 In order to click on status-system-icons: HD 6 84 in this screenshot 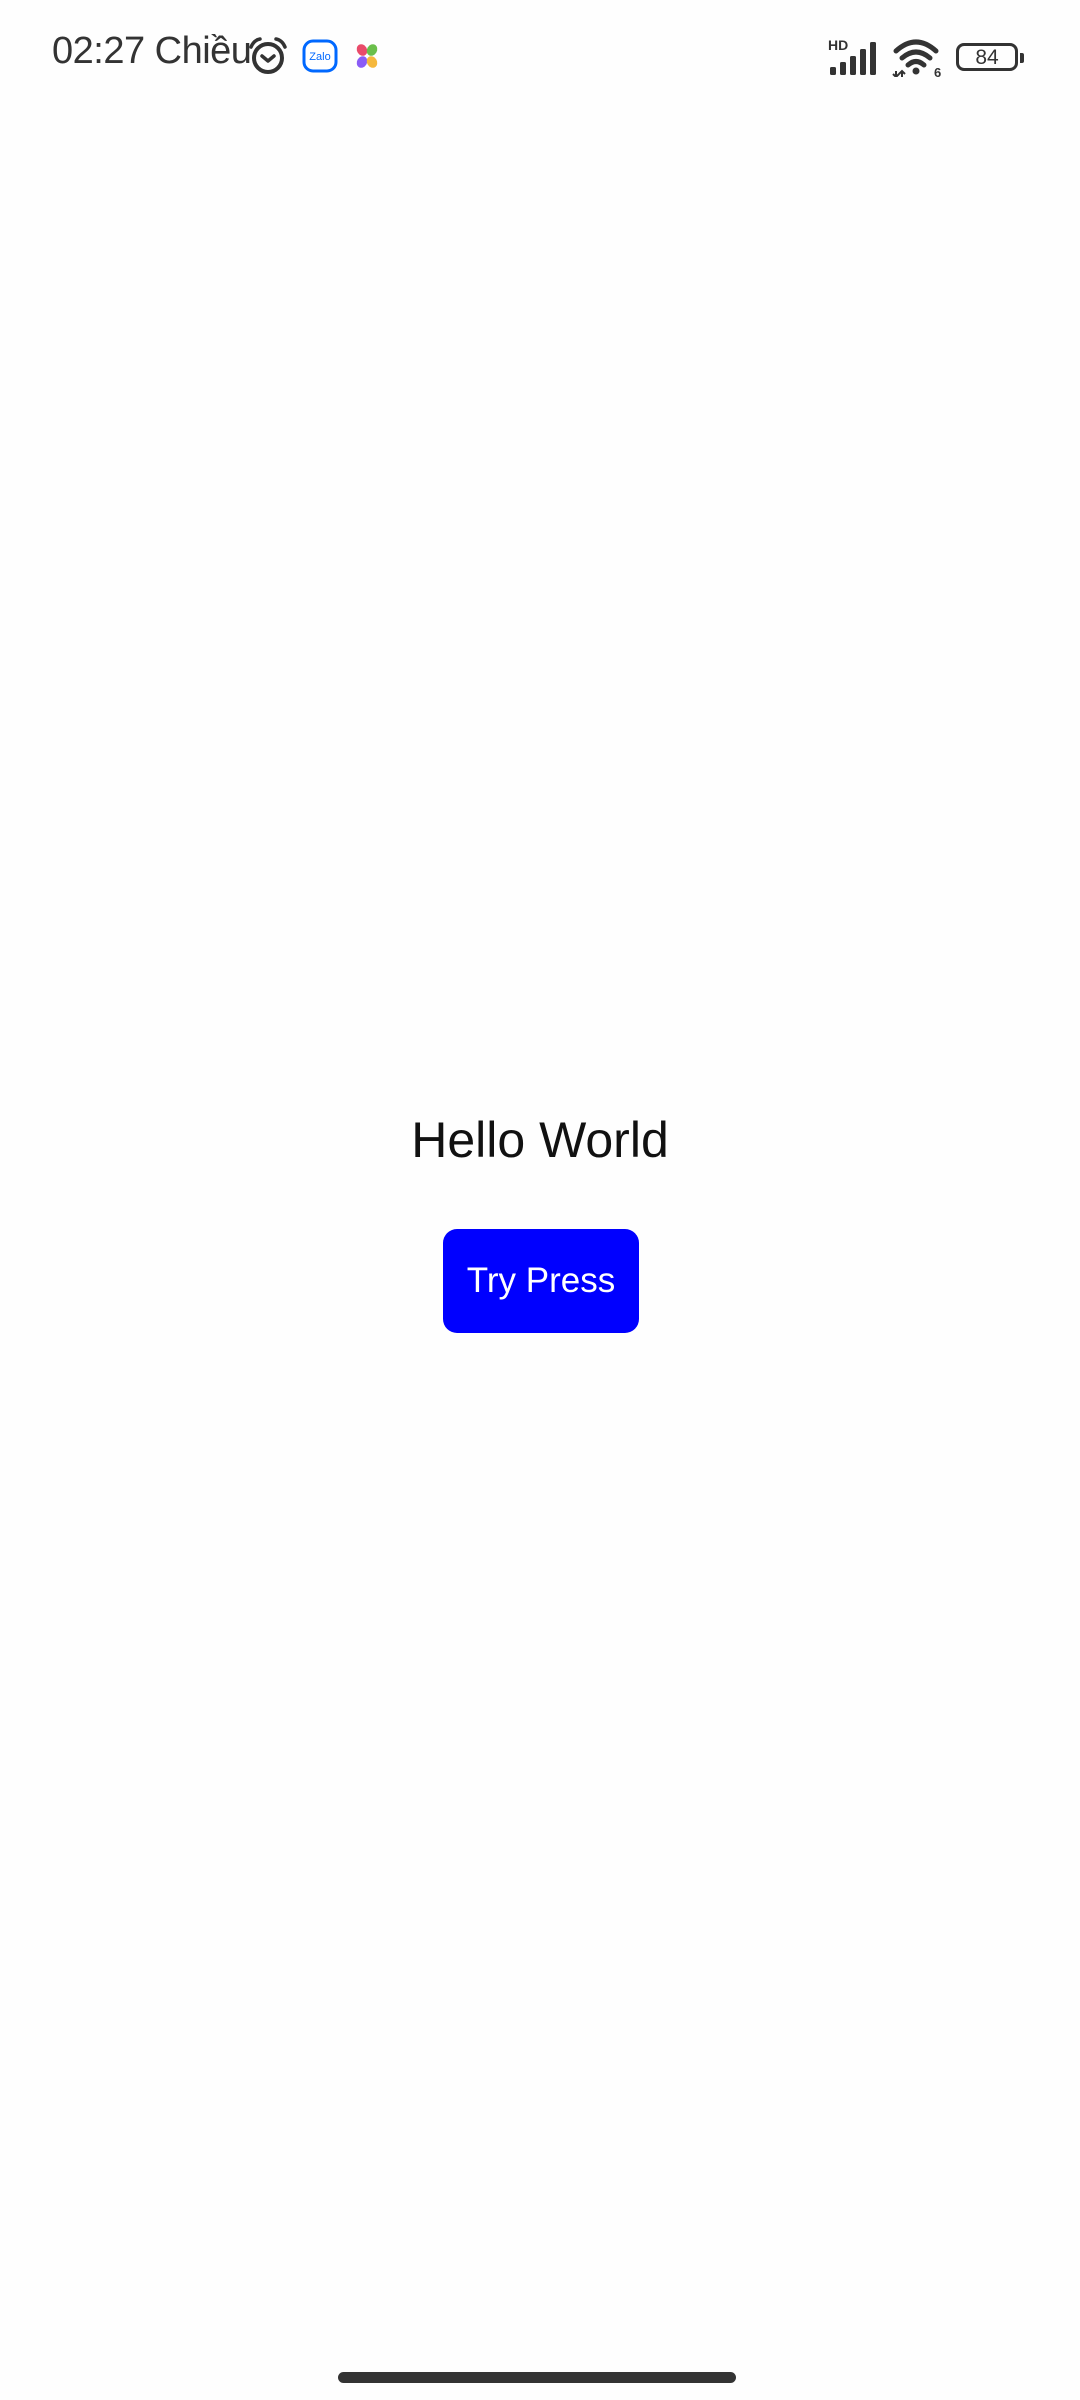, I will do `click(926, 57)`.